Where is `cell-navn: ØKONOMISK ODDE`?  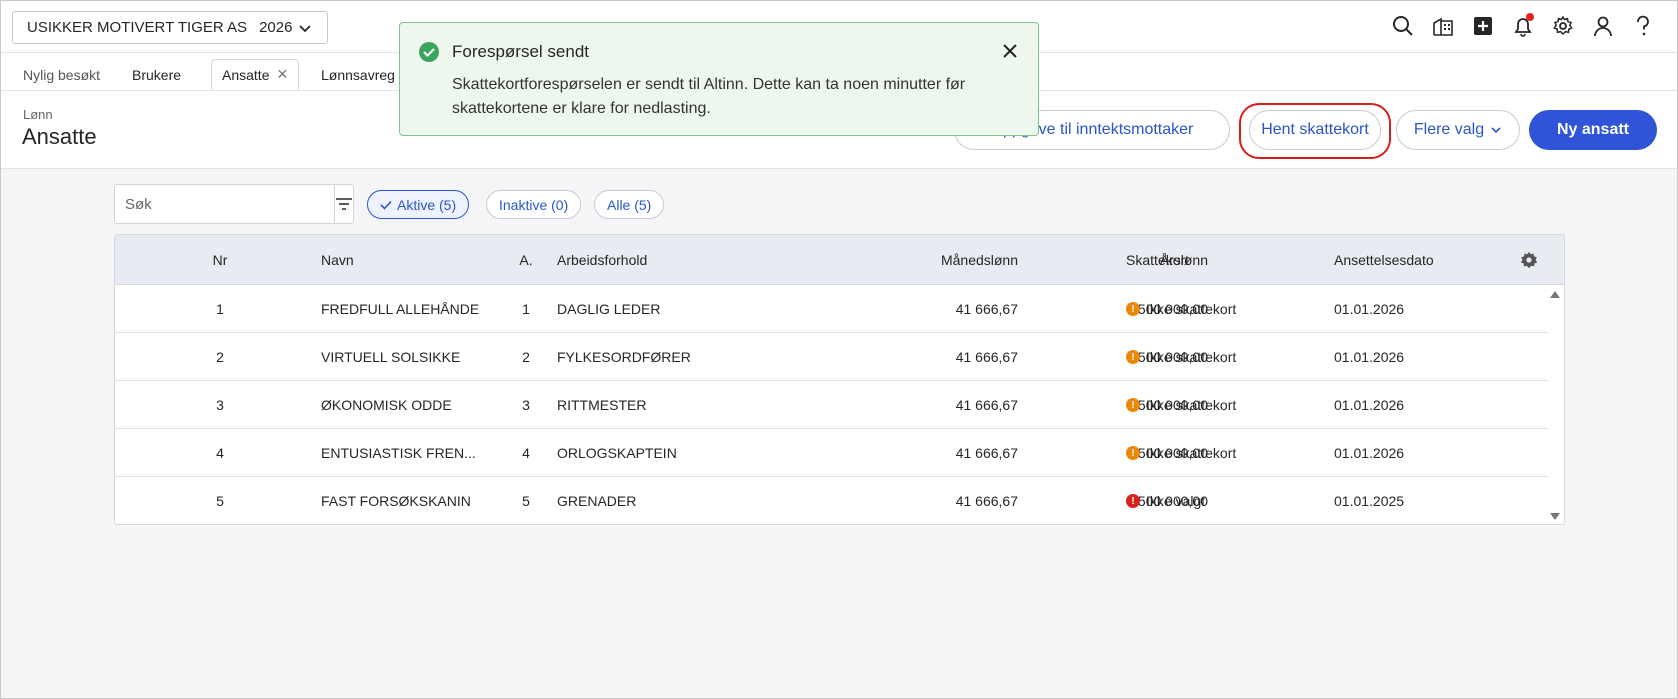 cell-navn: ØKONOMISK ODDE is located at coordinates (386, 405).